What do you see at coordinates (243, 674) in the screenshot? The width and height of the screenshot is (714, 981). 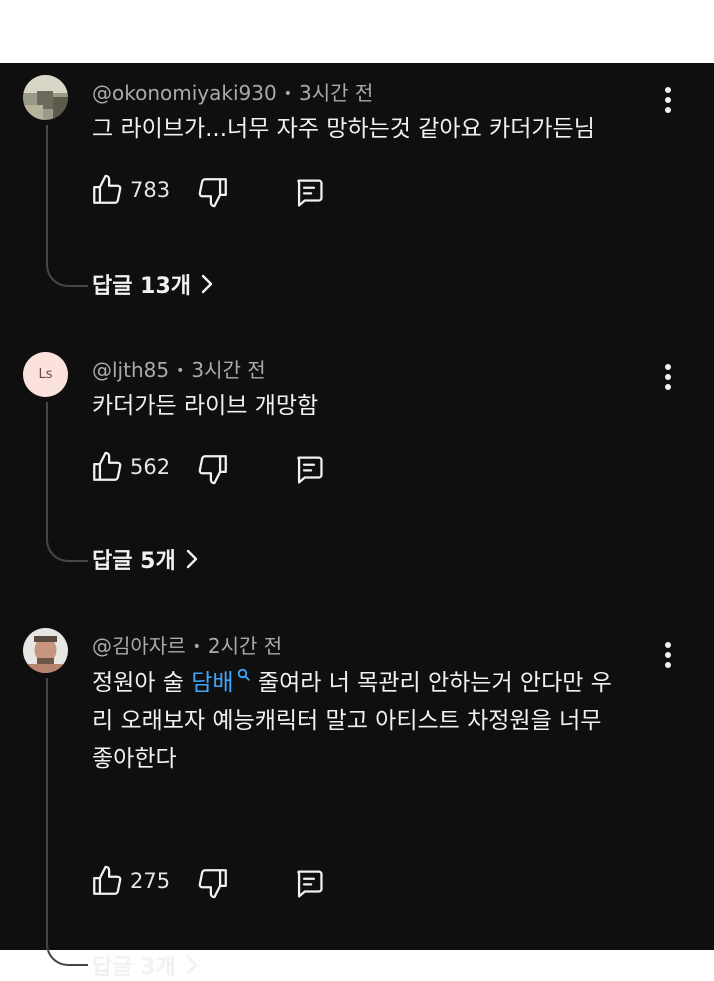 I see `search-icon` at bounding box center [243, 674].